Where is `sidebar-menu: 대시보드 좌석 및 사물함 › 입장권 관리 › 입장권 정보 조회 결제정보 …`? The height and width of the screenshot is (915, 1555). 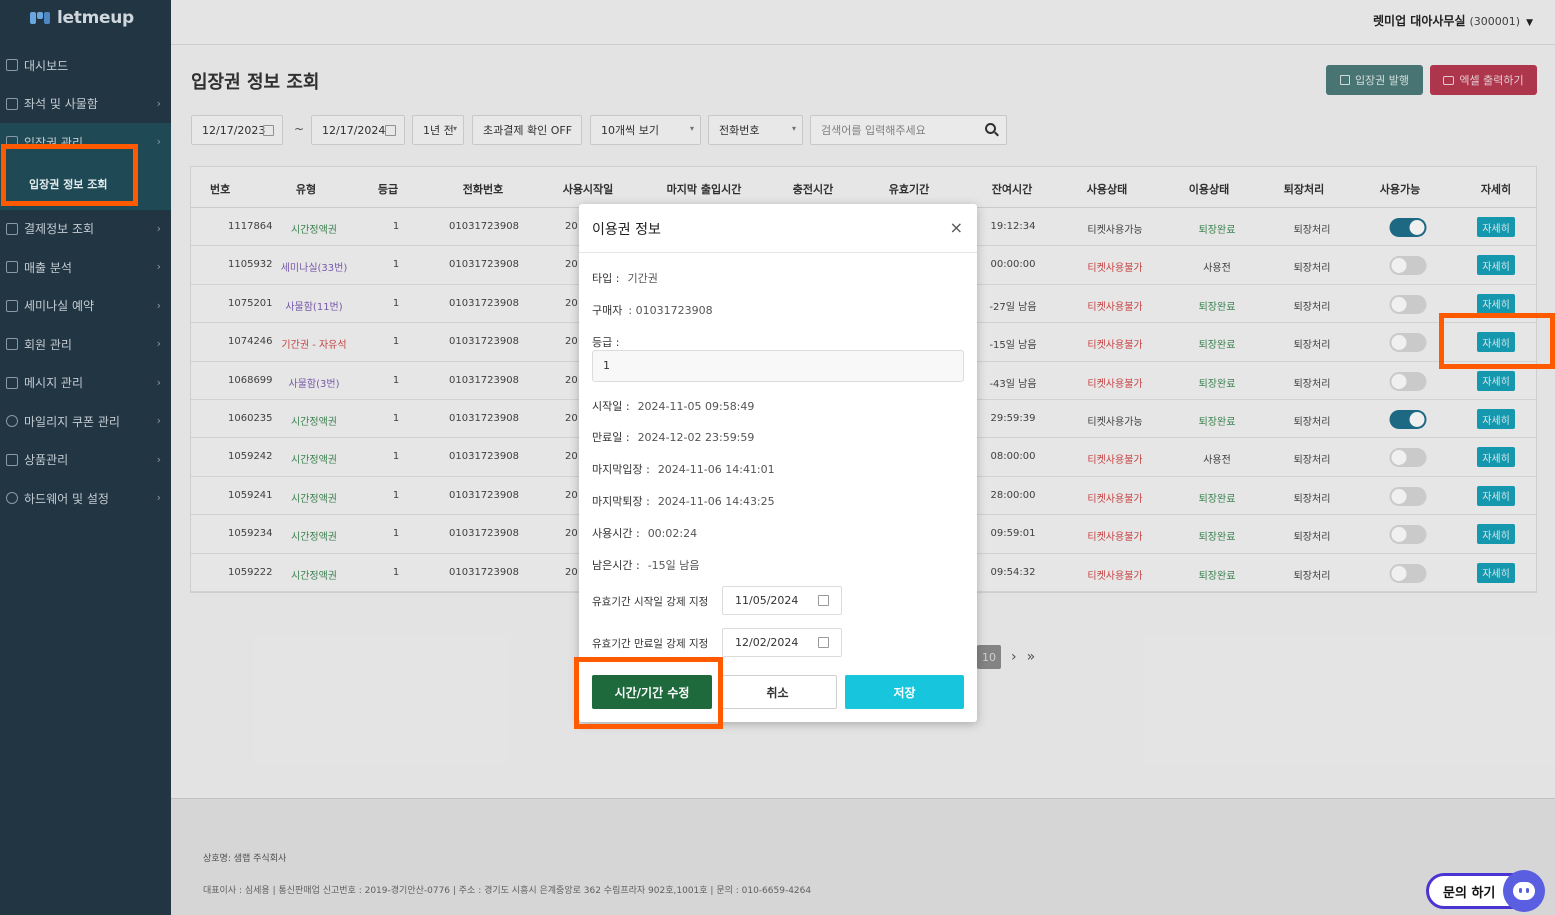
sidebar-menu: 대시보드 좌석 및 사물함 › 입장권 관리 › 입장권 정보 조회 결제정보 … is located at coordinates (85, 282).